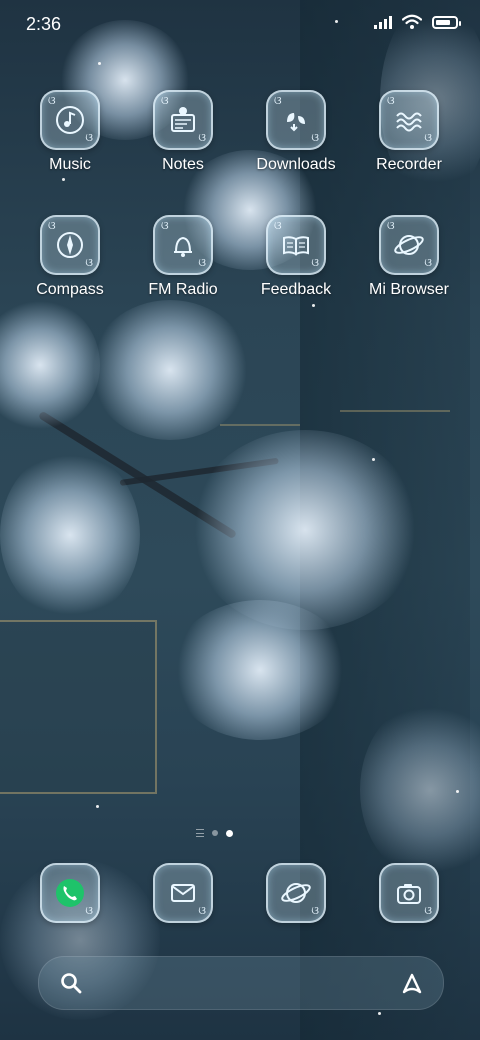 This screenshot has width=480, height=1040. Describe the element at coordinates (443, 22) in the screenshot. I see `battery-level` at that location.